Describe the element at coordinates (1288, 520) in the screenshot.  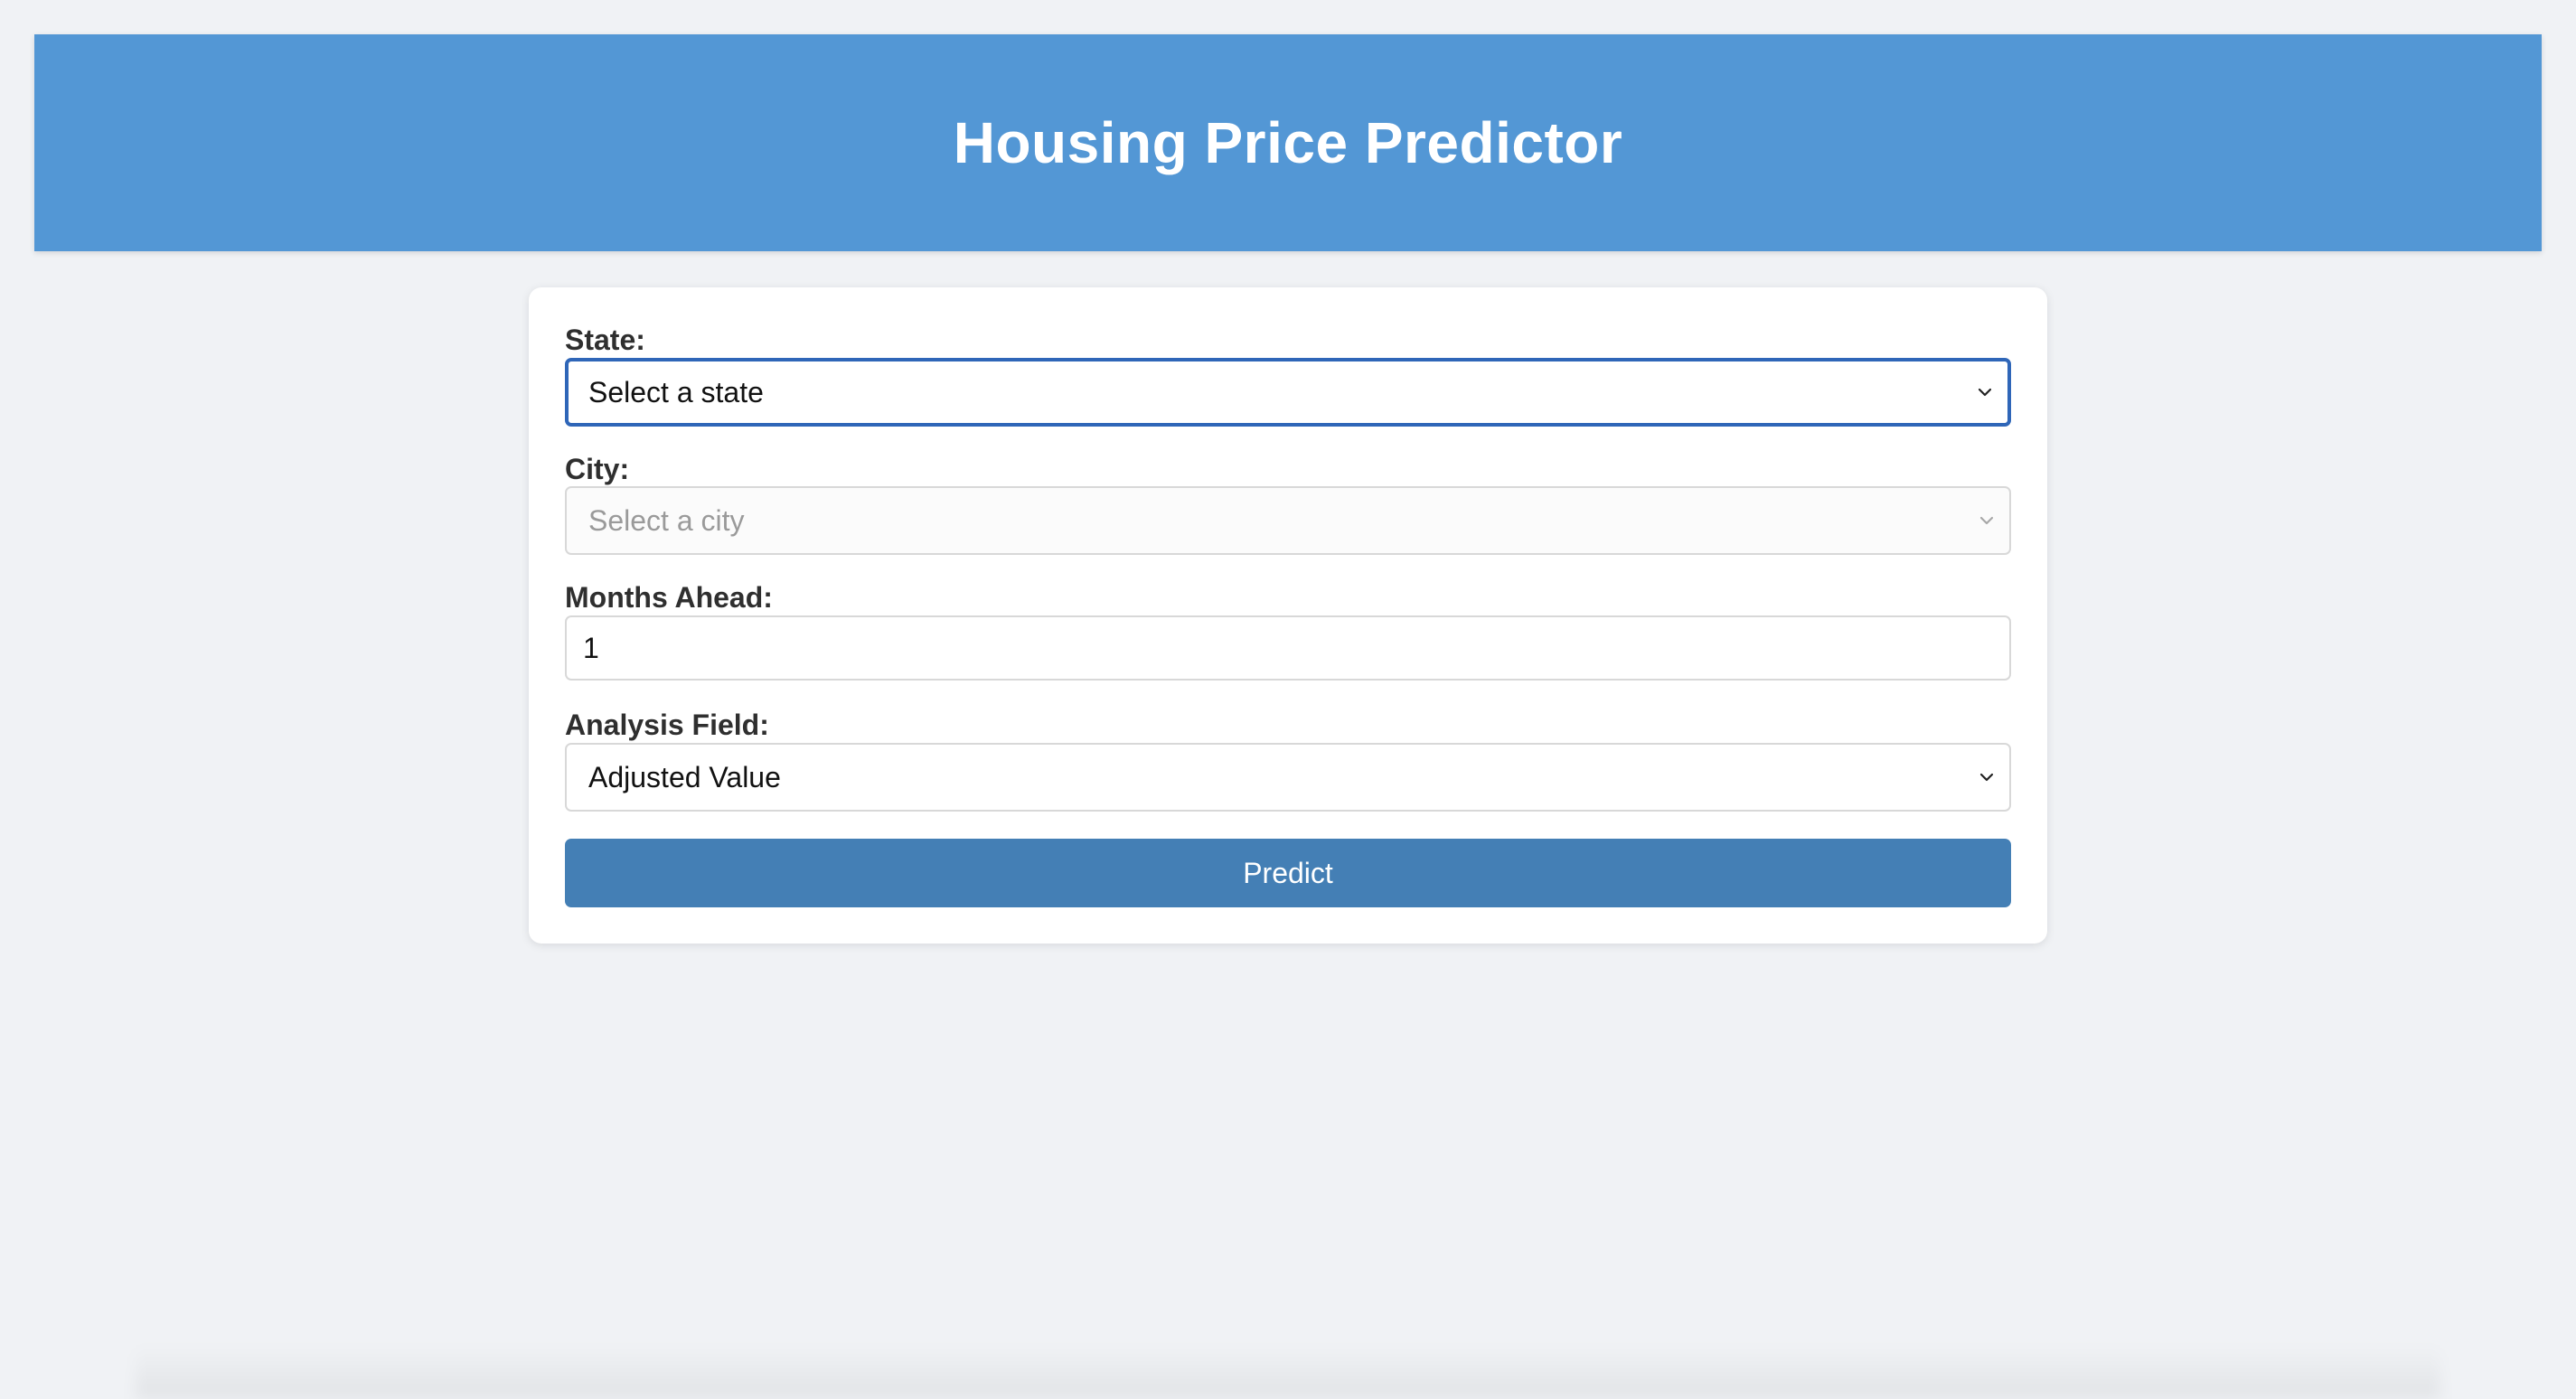
I see `city-select: Select a city` at that location.